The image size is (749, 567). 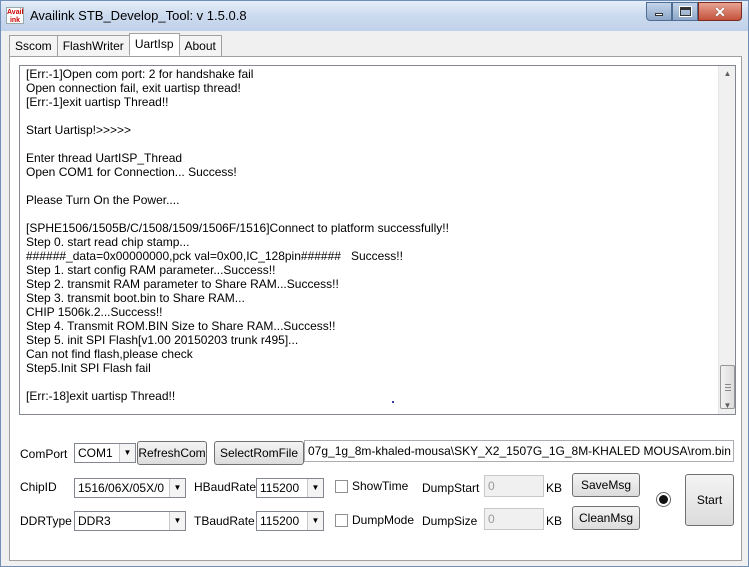 What do you see at coordinates (94, 521) in the screenshot?
I see `ddrtype-value: DDR3` at bounding box center [94, 521].